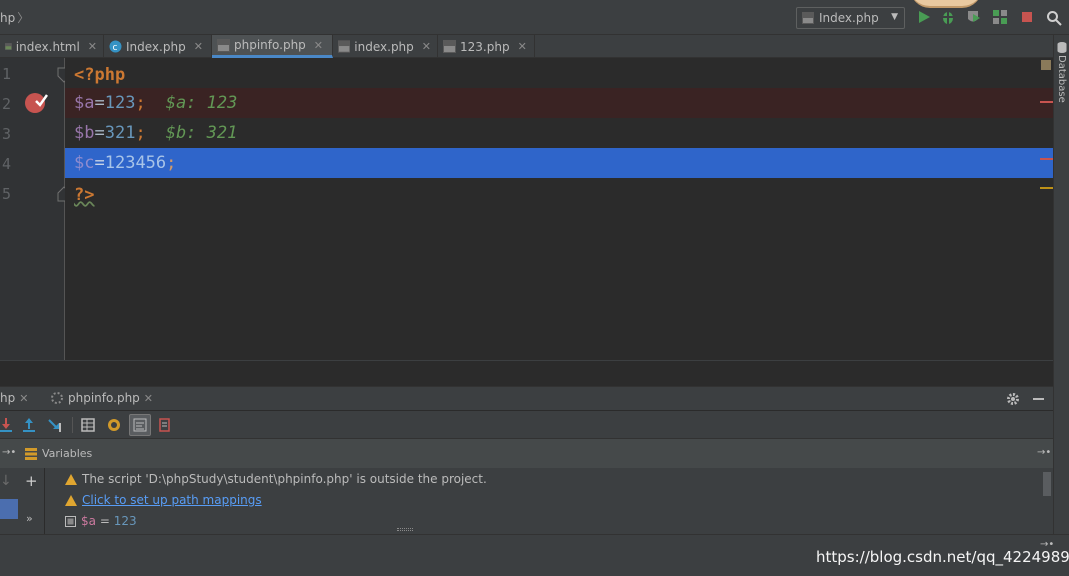 The width and height of the screenshot is (1069, 576). Describe the element at coordinates (405, 529) in the screenshot. I see `resize-handle` at that location.